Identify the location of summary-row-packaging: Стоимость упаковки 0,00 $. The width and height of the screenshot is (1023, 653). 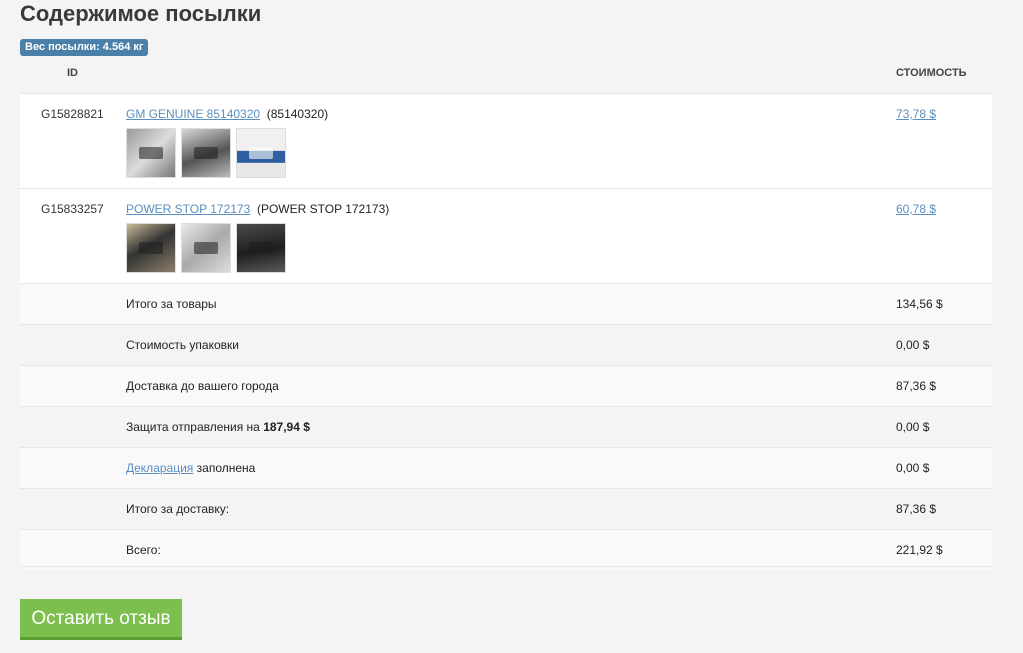
(506, 344).